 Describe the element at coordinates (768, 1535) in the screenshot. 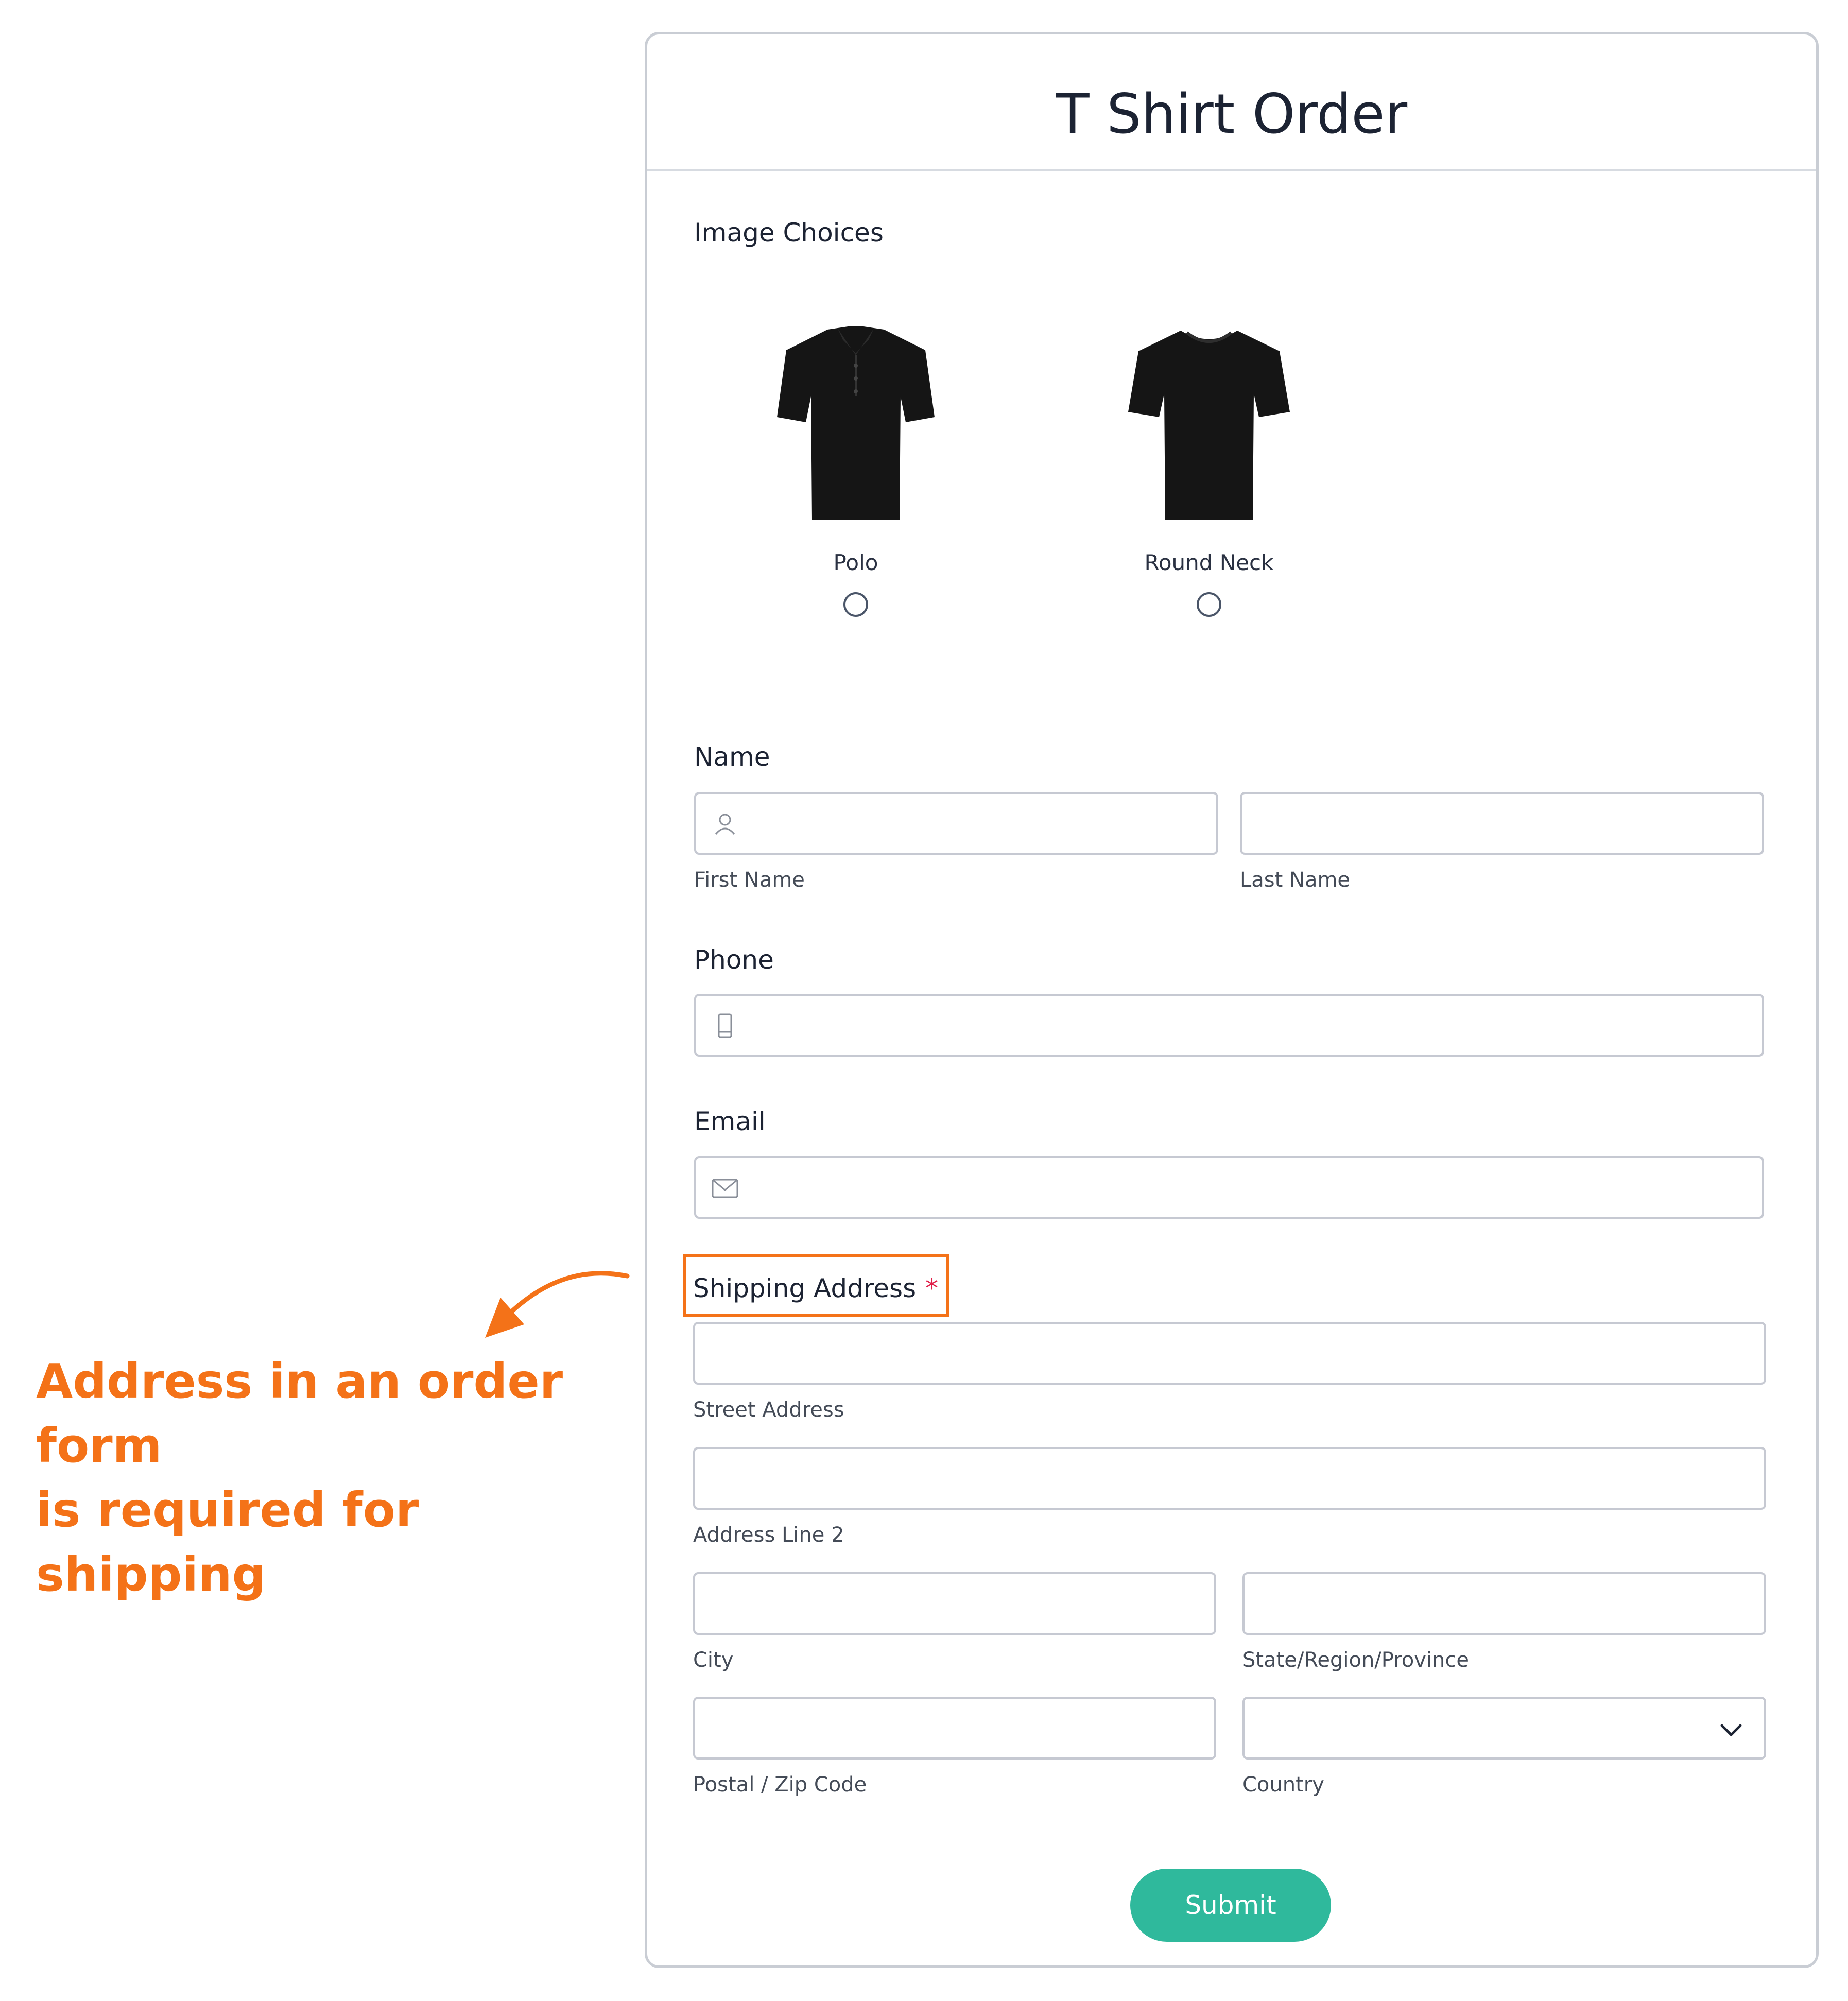

I see `address-line-2-sublabel: Address Line 2` at that location.